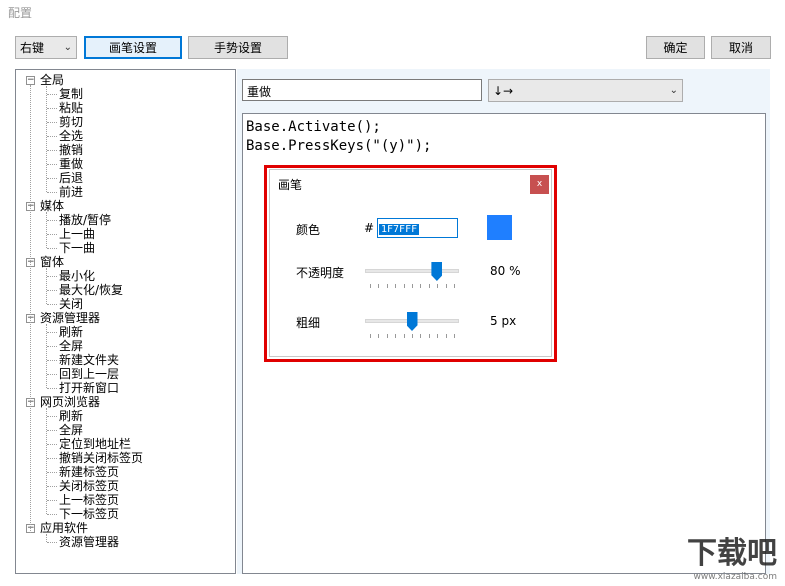 Image resolution: width=785 pixels, height=586 pixels. What do you see at coordinates (735, 577) in the screenshot?
I see `watermark-url: www.xiazaiba.com` at bounding box center [735, 577].